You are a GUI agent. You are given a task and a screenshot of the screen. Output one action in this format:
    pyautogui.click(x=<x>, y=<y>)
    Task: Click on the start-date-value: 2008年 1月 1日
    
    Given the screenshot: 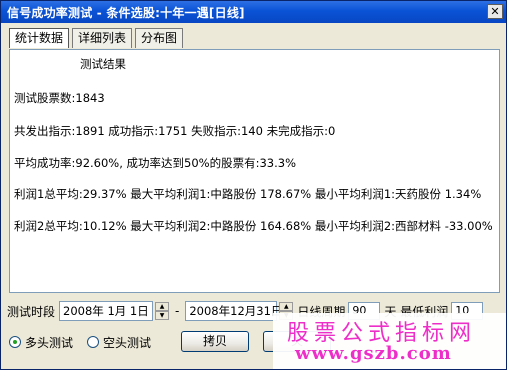 What is the action you would take?
    pyautogui.click(x=106, y=311)
    